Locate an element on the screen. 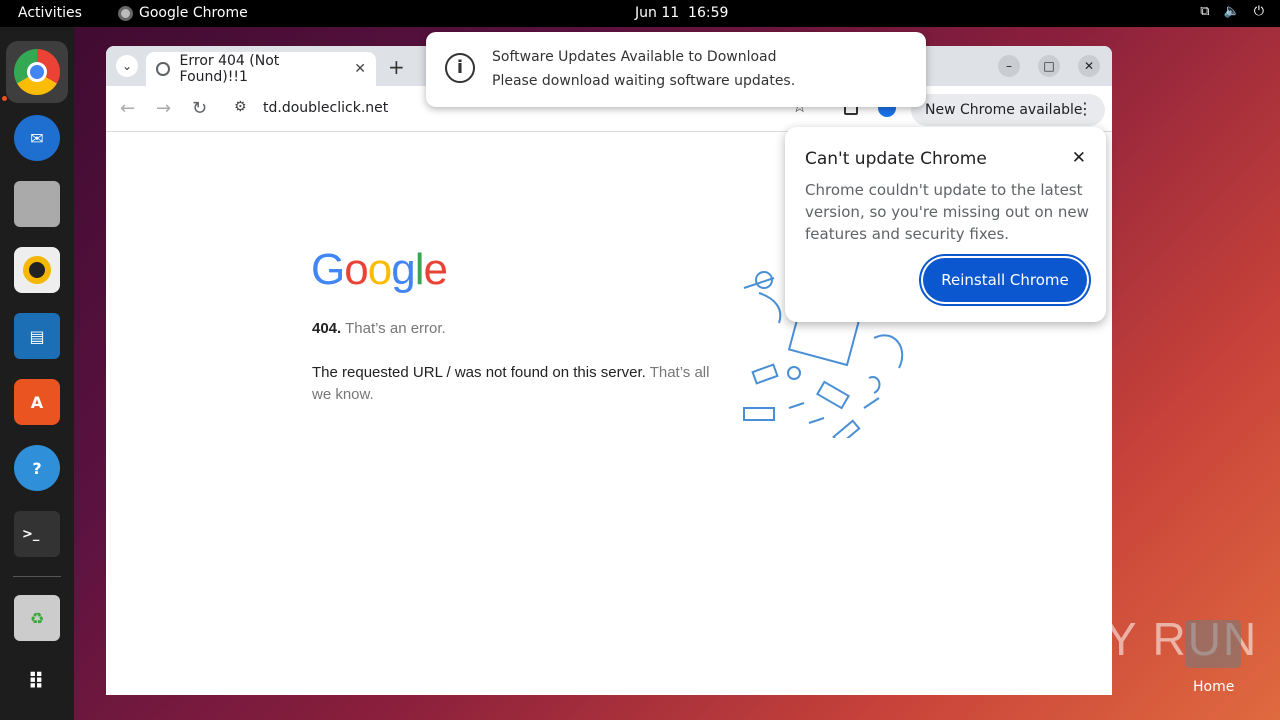 This screenshot has height=720, width=1280. dock-writer: ▤ is located at coordinates (37, 336).